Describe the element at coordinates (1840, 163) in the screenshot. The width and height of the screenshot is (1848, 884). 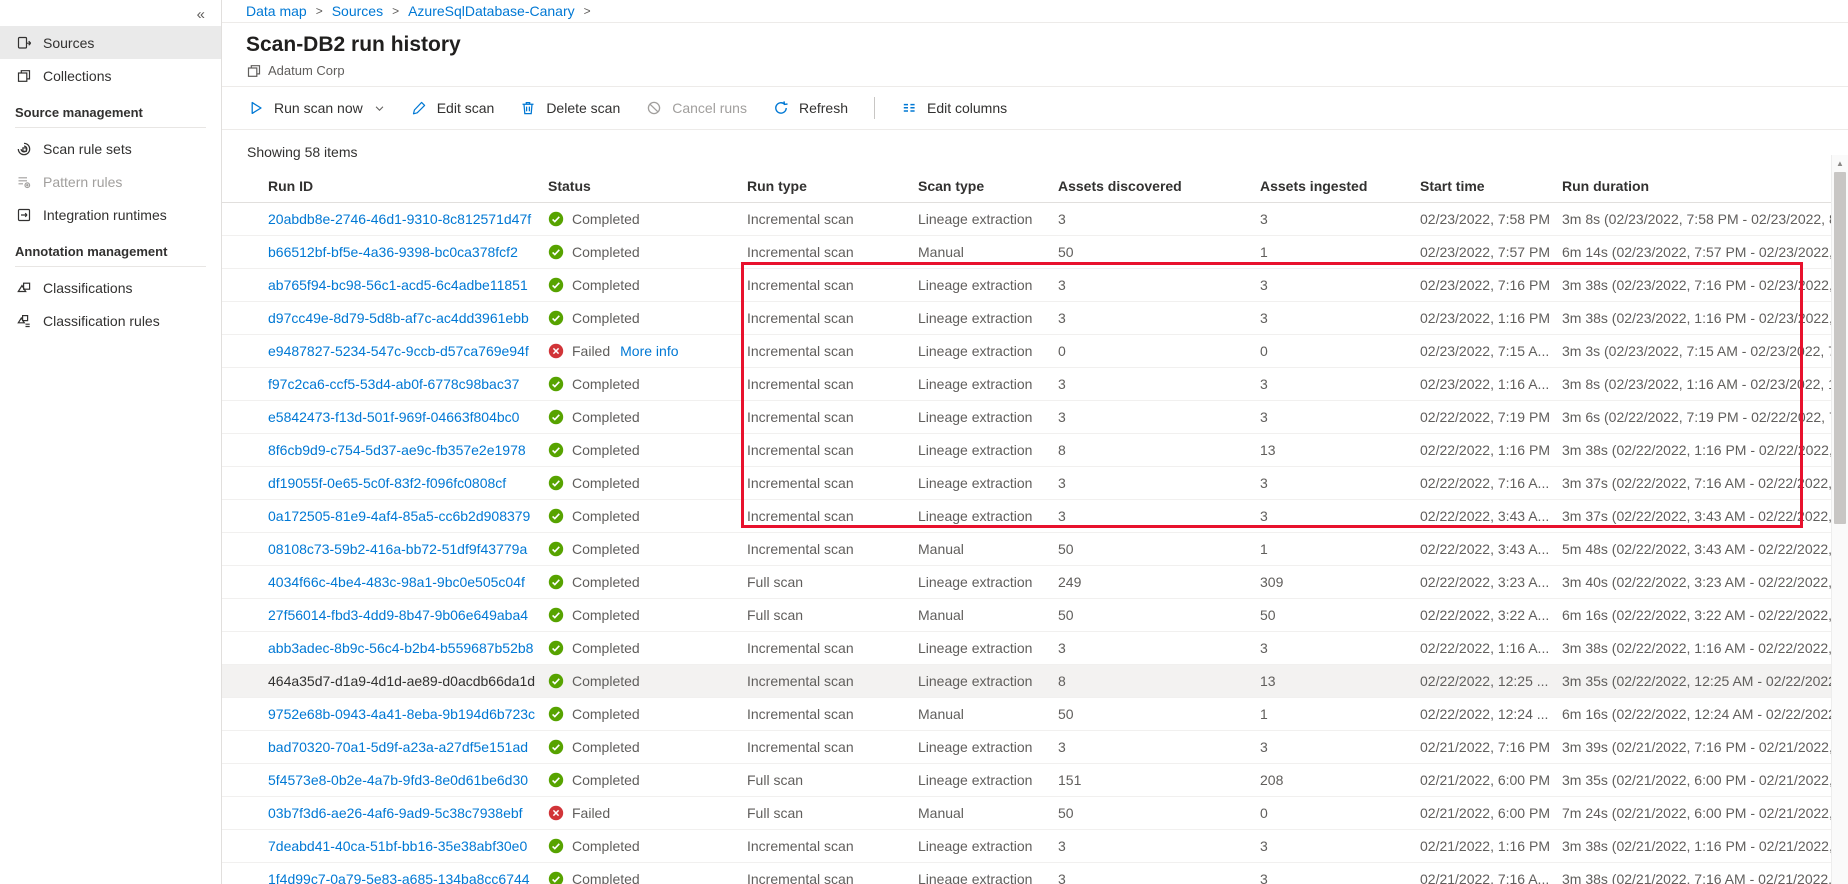
I see `scrollbar-up-arrow-icon: ▲` at that location.